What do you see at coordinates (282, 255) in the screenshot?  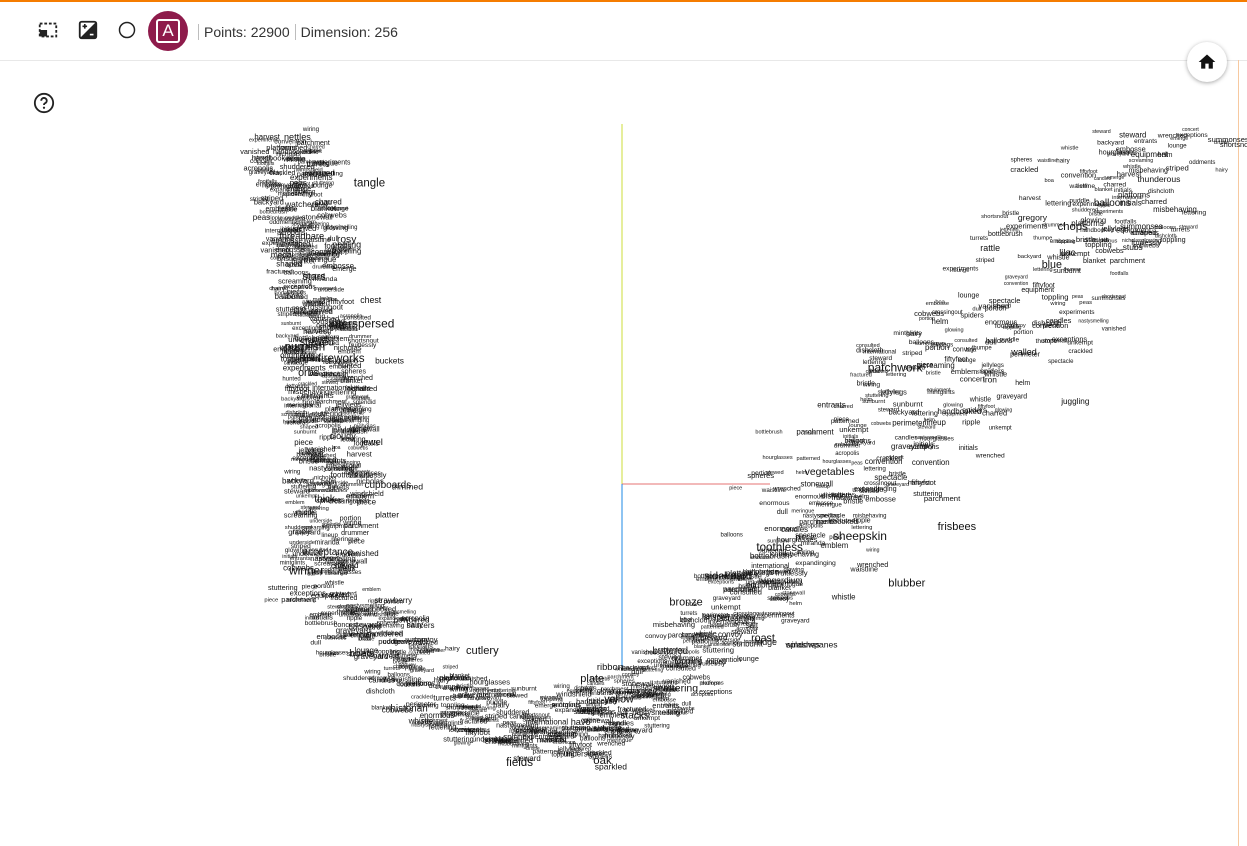 I see `point-label-large: medal` at bounding box center [282, 255].